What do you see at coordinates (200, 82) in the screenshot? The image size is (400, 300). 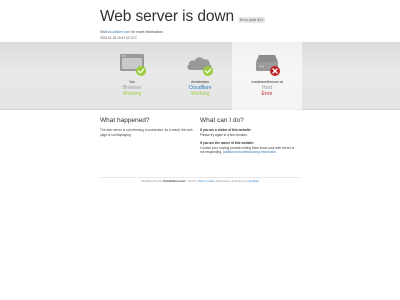 I see `node-location: Amsterdam` at bounding box center [200, 82].